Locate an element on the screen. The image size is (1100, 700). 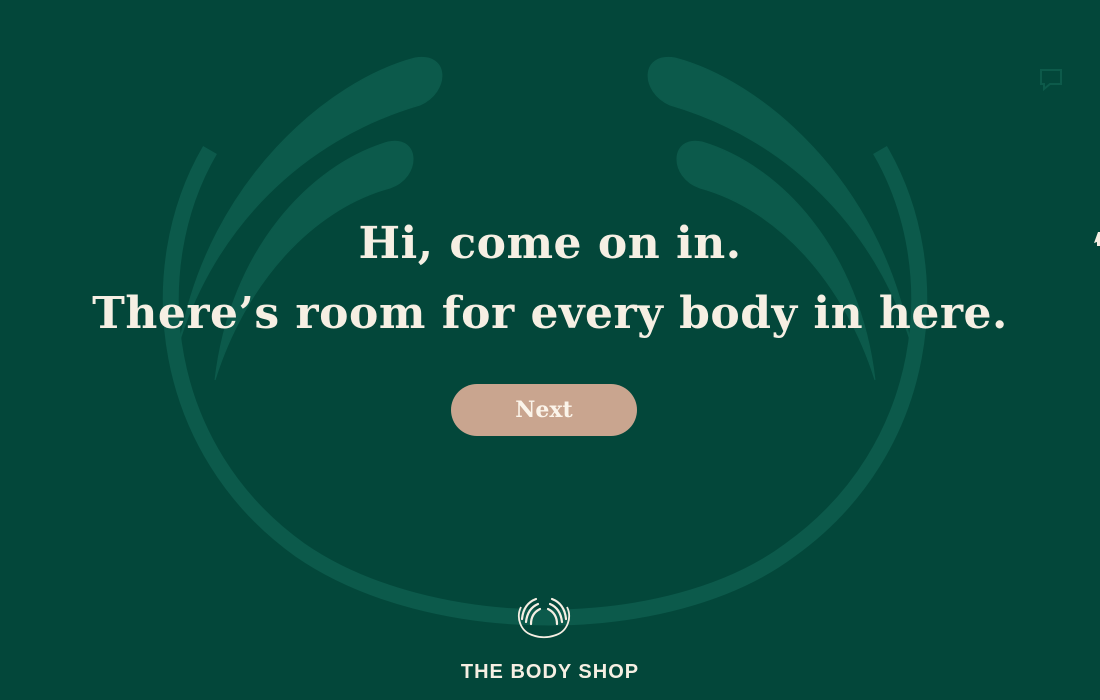
leaf-wreath-icon is located at coordinates (544, 618).